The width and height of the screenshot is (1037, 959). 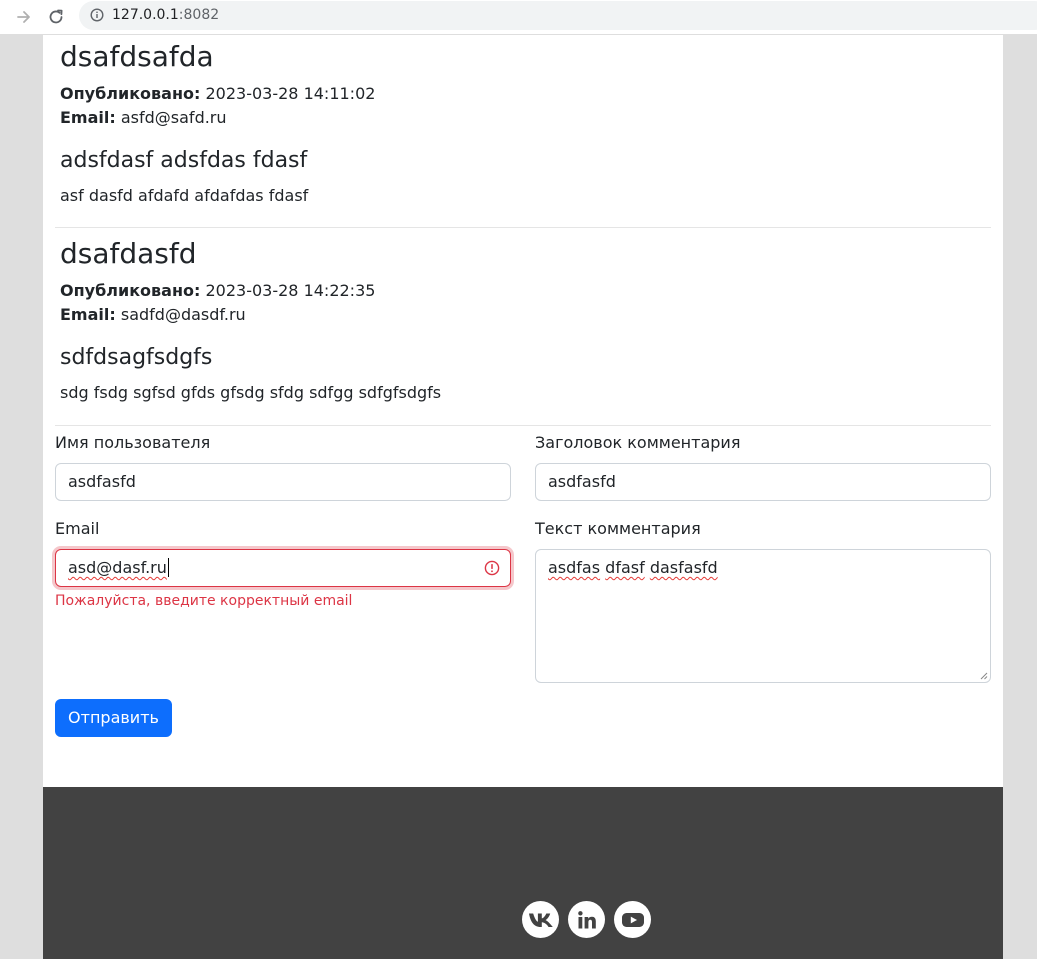 I want to click on forward-button, so click(x=24, y=17).